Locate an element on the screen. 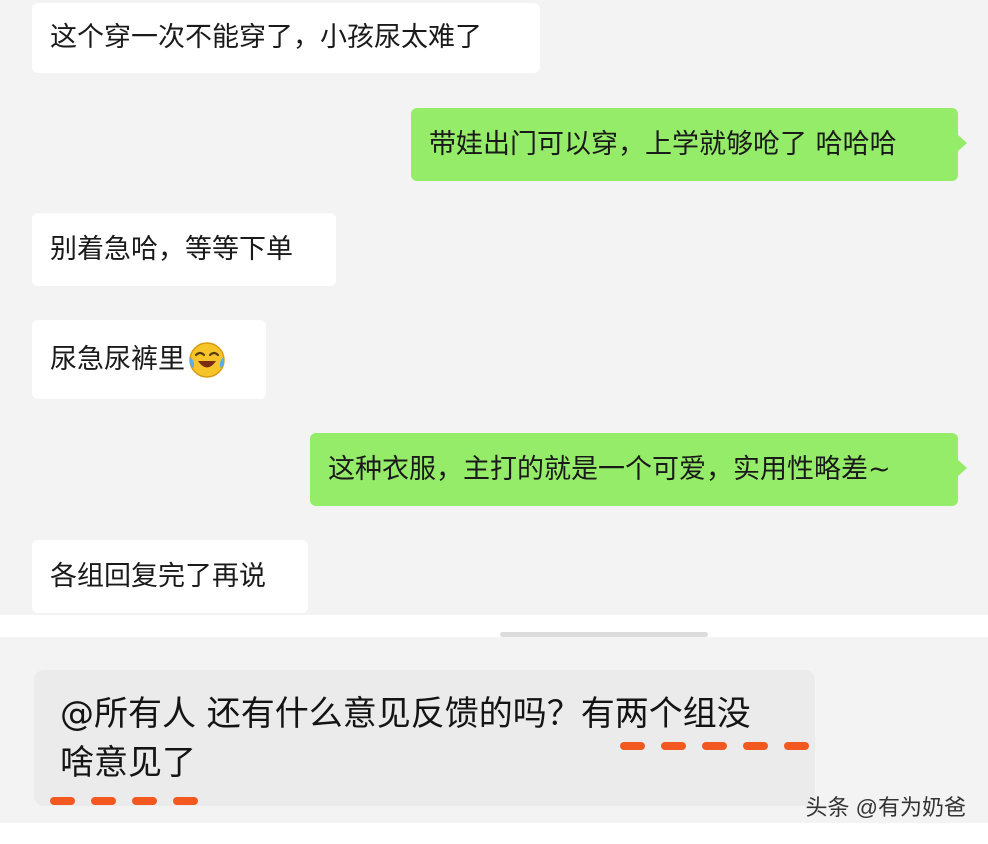  footer-strip is located at coordinates (494, 833).